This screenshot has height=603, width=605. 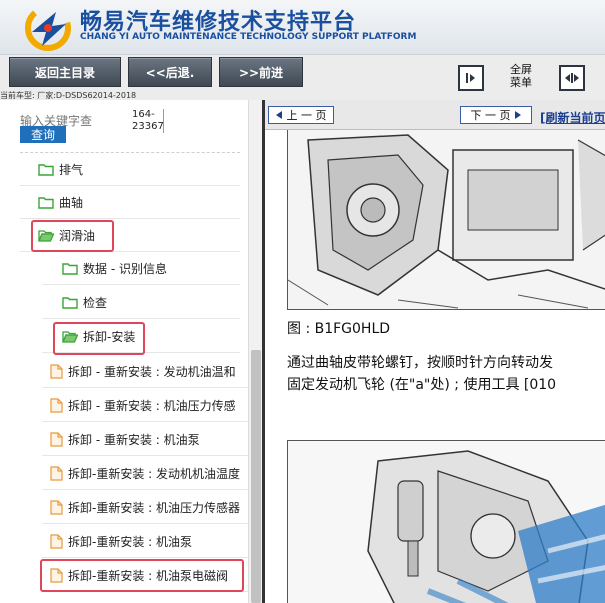 What do you see at coordinates (152, 371) in the screenshot?
I see `tree-item-label: 拆卸 - 重新安装 : 发动机油温和` at bounding box center [152, 371].